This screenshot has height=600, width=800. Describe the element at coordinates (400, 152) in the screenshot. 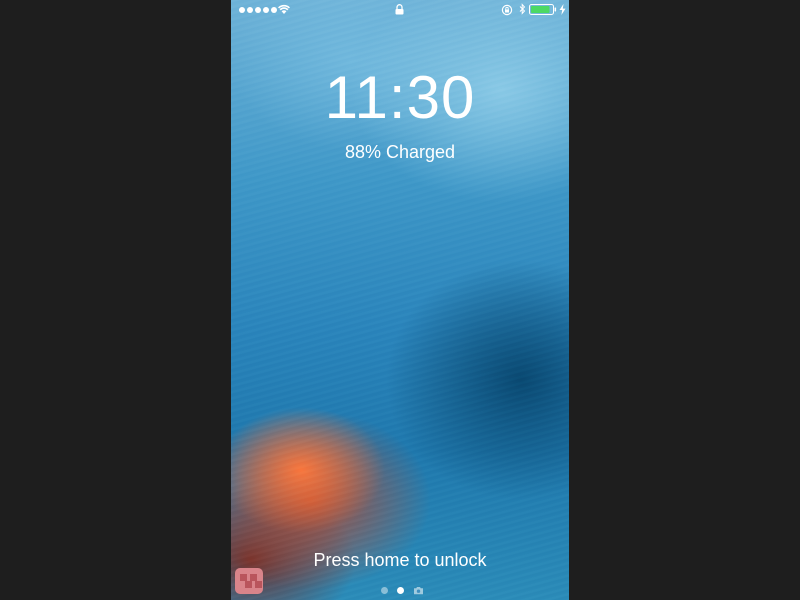

I see `charge-status: 88% Charged` at that location.